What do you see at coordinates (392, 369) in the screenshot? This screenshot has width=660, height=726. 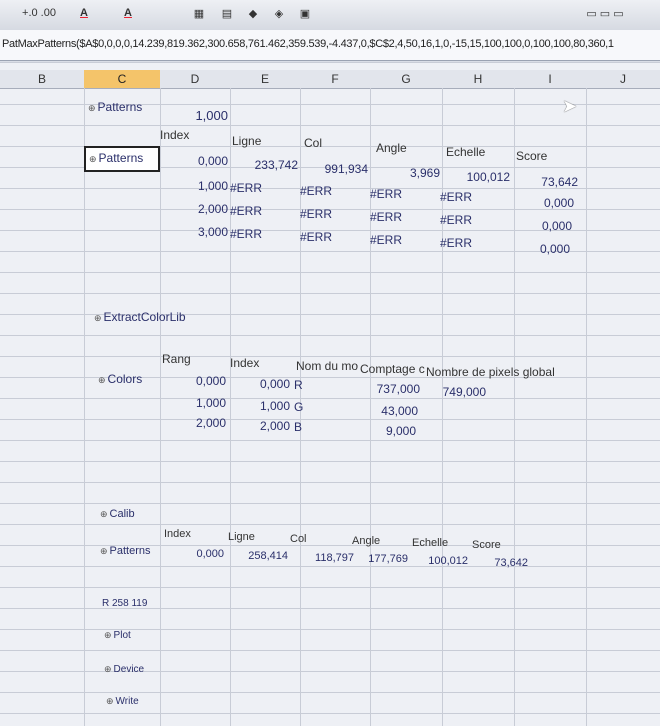 I see `header-comptage: Comptage c` at bounding box center [392, 369].